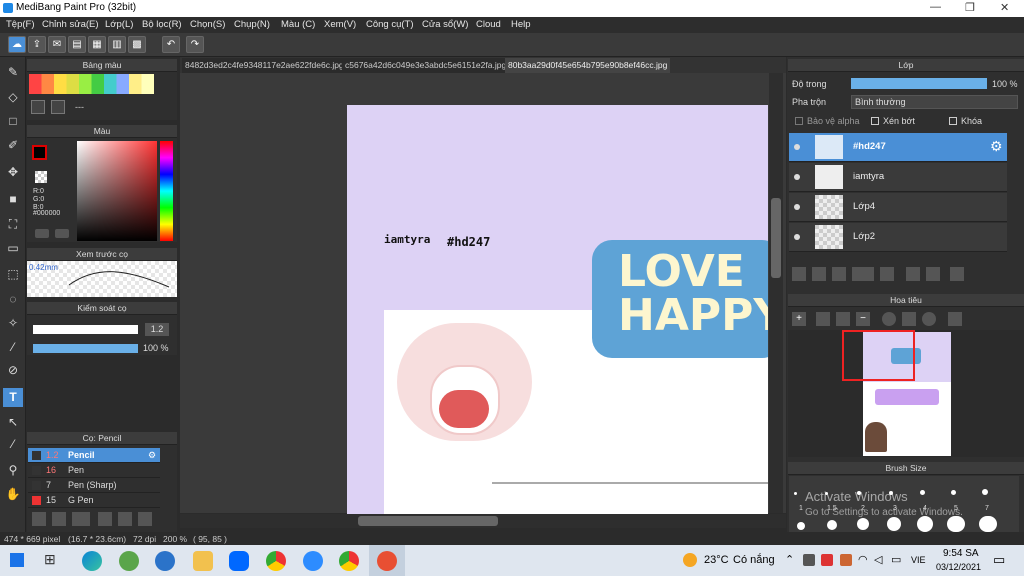 Image resolution: width=1024 pixels, height=576 pixels. What do you see at coordinates (953, 121) in the screenshot?
I see `lock-checkbox` at bounding box center [953, 121].